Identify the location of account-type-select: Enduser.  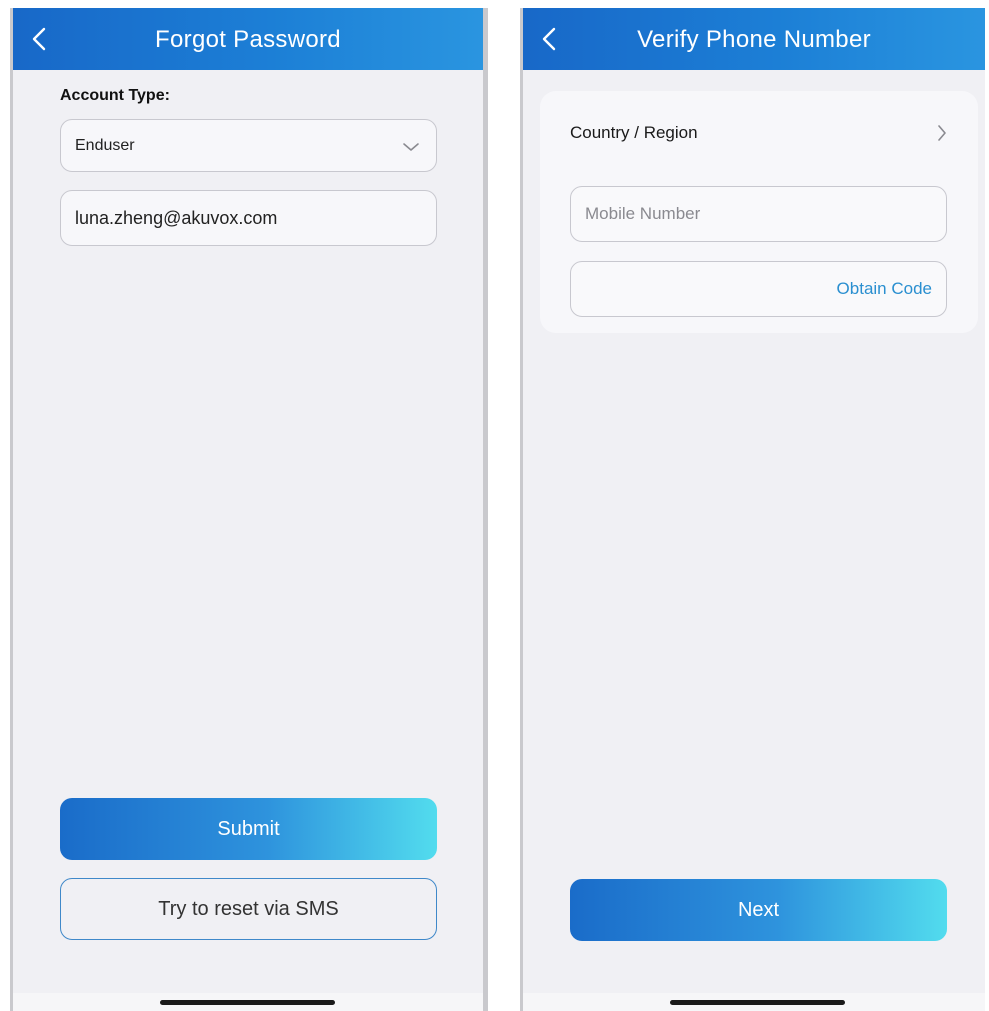
(248, 145).